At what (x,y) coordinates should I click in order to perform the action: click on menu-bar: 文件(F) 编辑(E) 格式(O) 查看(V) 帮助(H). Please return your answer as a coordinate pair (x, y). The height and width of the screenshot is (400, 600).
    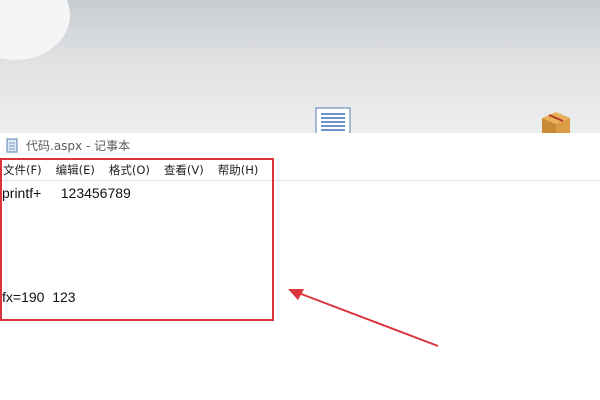
    Looking at the image, I should click on (300, 170).